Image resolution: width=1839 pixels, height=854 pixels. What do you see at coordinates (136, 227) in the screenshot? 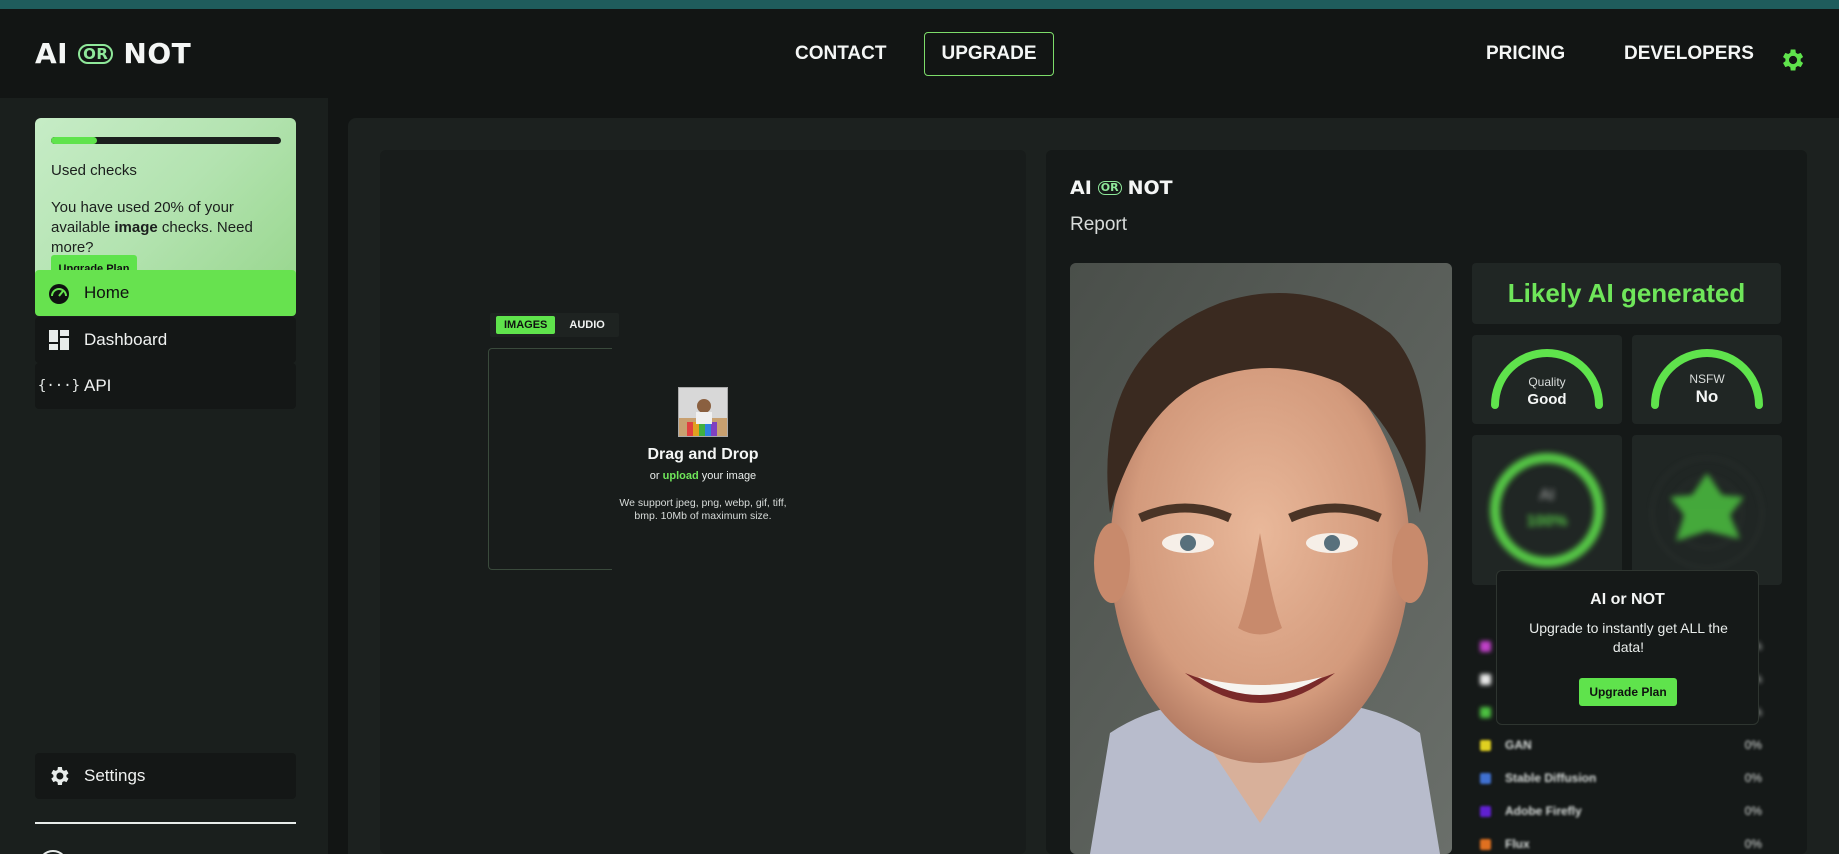
I see `usage-text-bold: image` at bounding box center [136, 227].